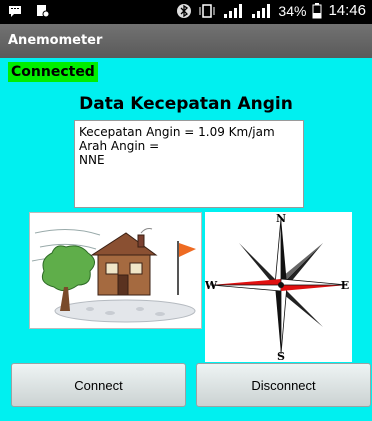 The height and width of the screenshot is (421, 372). What do you see at coordinates (186, 41) in the screenshot?
I see `app-title-bar: Anemometer` at bounding box center [186, 41].